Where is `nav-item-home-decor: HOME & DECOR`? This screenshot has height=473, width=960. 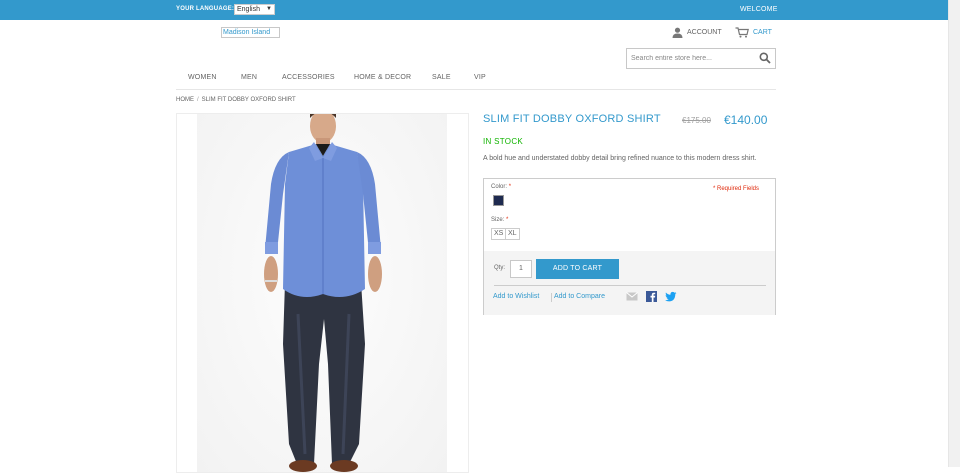
nav-item-home-decor: HOME & DECOR is located at coordinates (382, 77).